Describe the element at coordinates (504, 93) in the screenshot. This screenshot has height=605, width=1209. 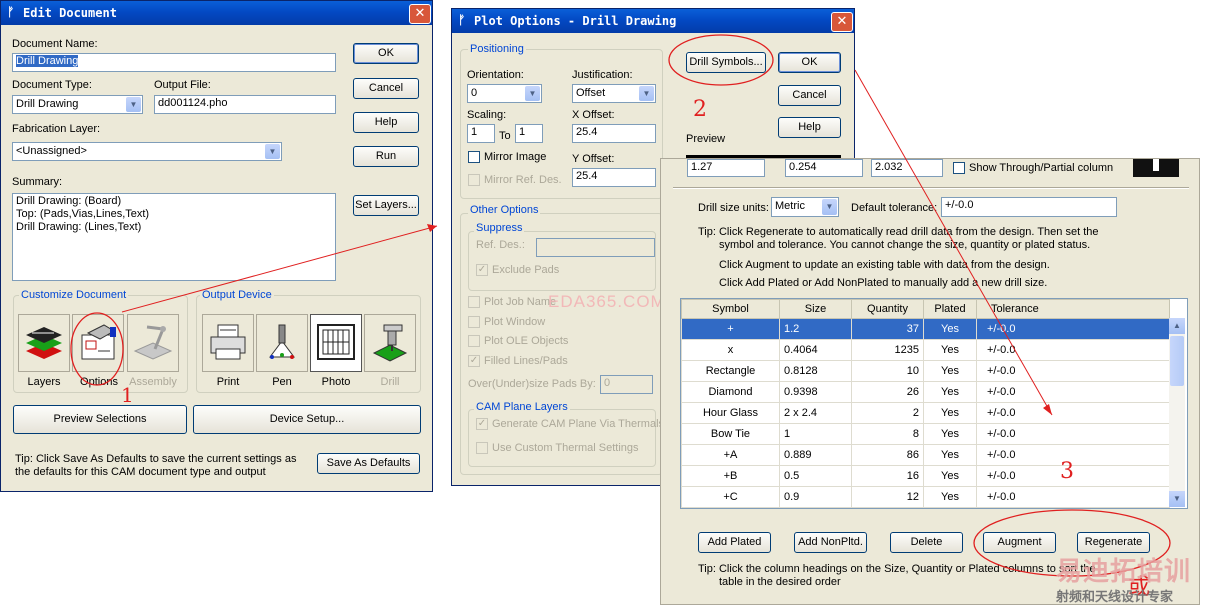
I see `orientation-select: 0 ▼` at that location.